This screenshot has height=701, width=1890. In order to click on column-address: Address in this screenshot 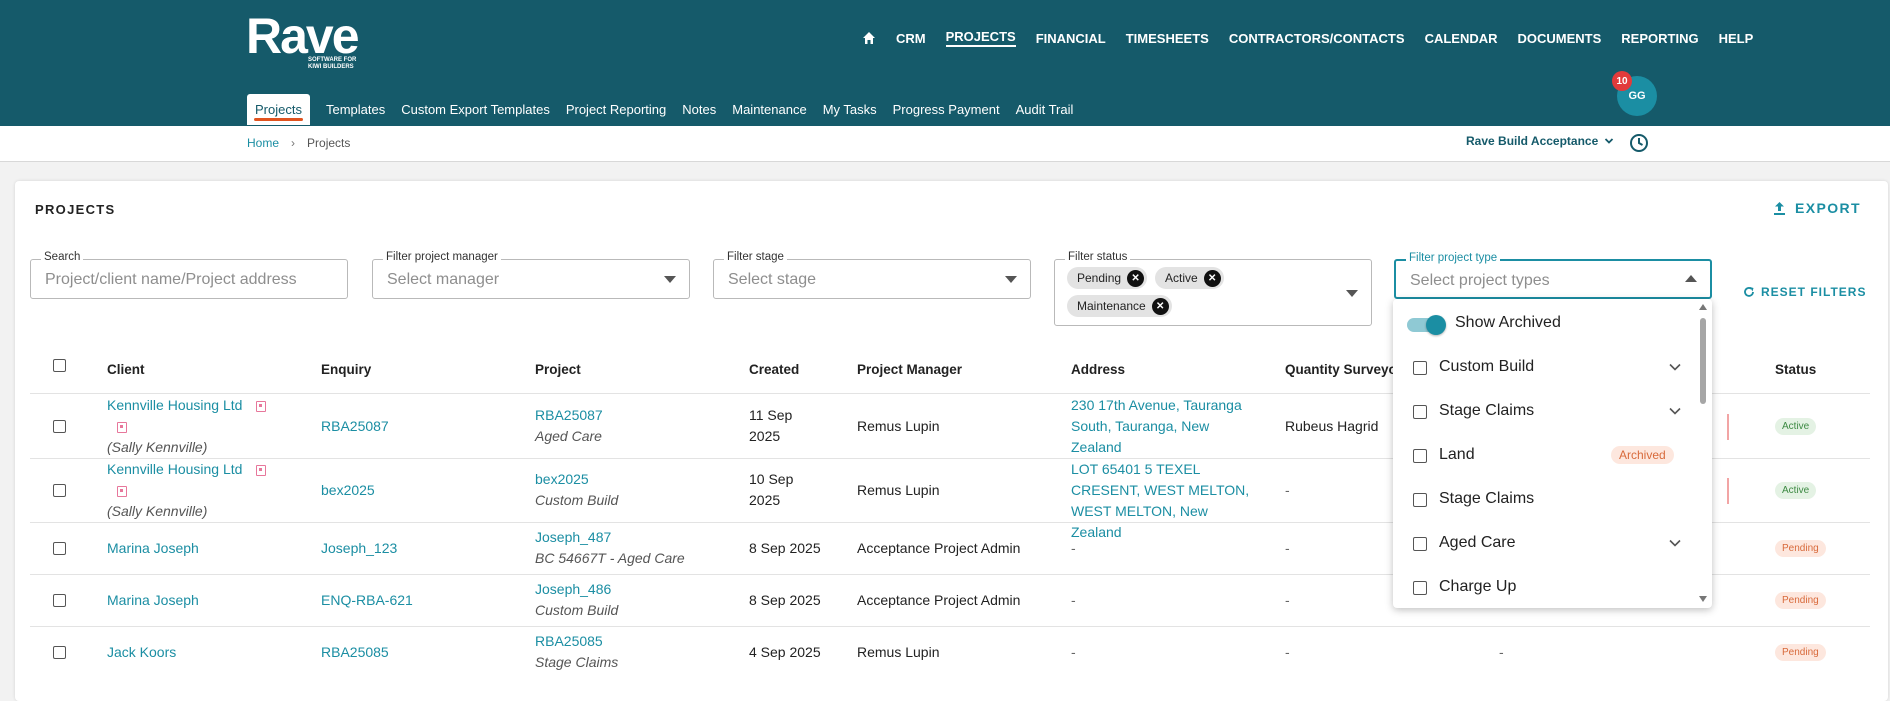, I will do `click(1098, 369)`.